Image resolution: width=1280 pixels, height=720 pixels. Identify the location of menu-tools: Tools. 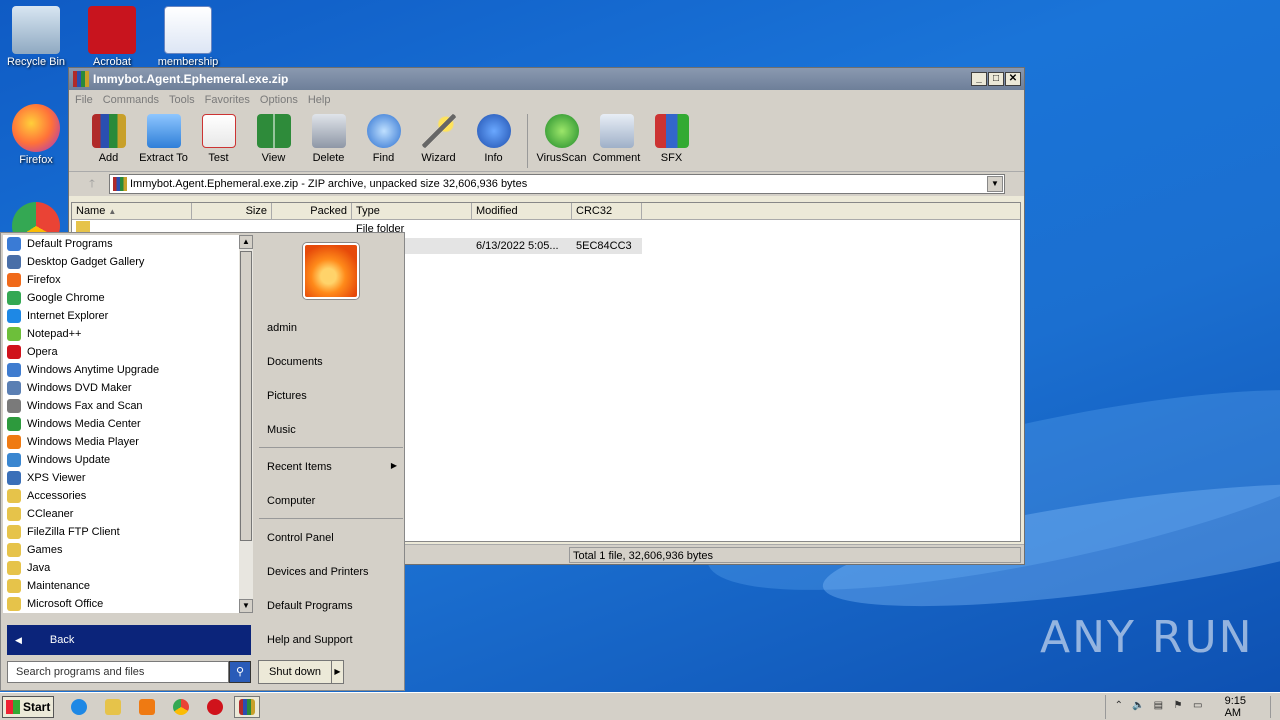
(182, 100).